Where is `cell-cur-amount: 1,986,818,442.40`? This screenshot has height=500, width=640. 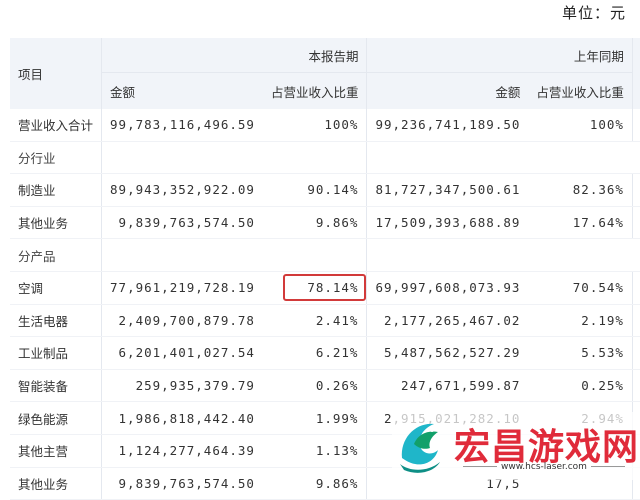
cell-cur-amount: 1,986,818,442.40 is located at coordinates (182, 418).